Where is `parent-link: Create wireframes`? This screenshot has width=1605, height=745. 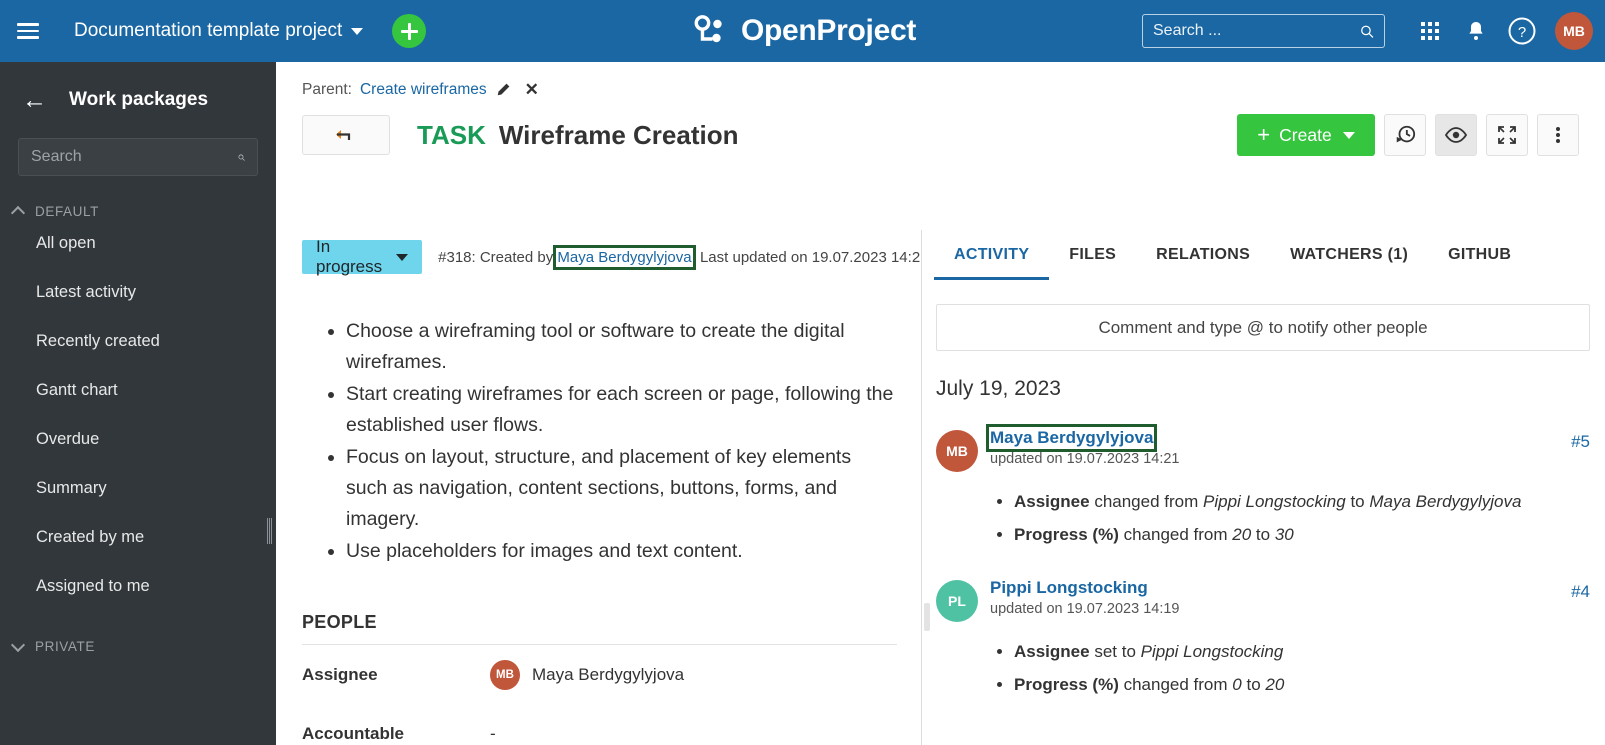
parent-link: Create wireframes is located at coordinates (423, 90).